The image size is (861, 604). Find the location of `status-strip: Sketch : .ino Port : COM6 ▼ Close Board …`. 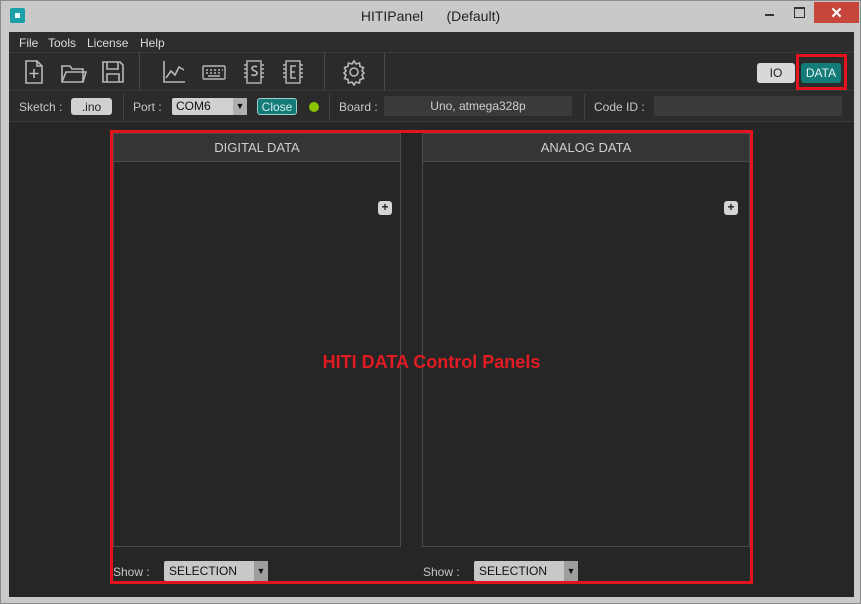

status-strip: Sketch : .ino Port : COM6 ▼ Close Board … is located at coordinates (431, 107).